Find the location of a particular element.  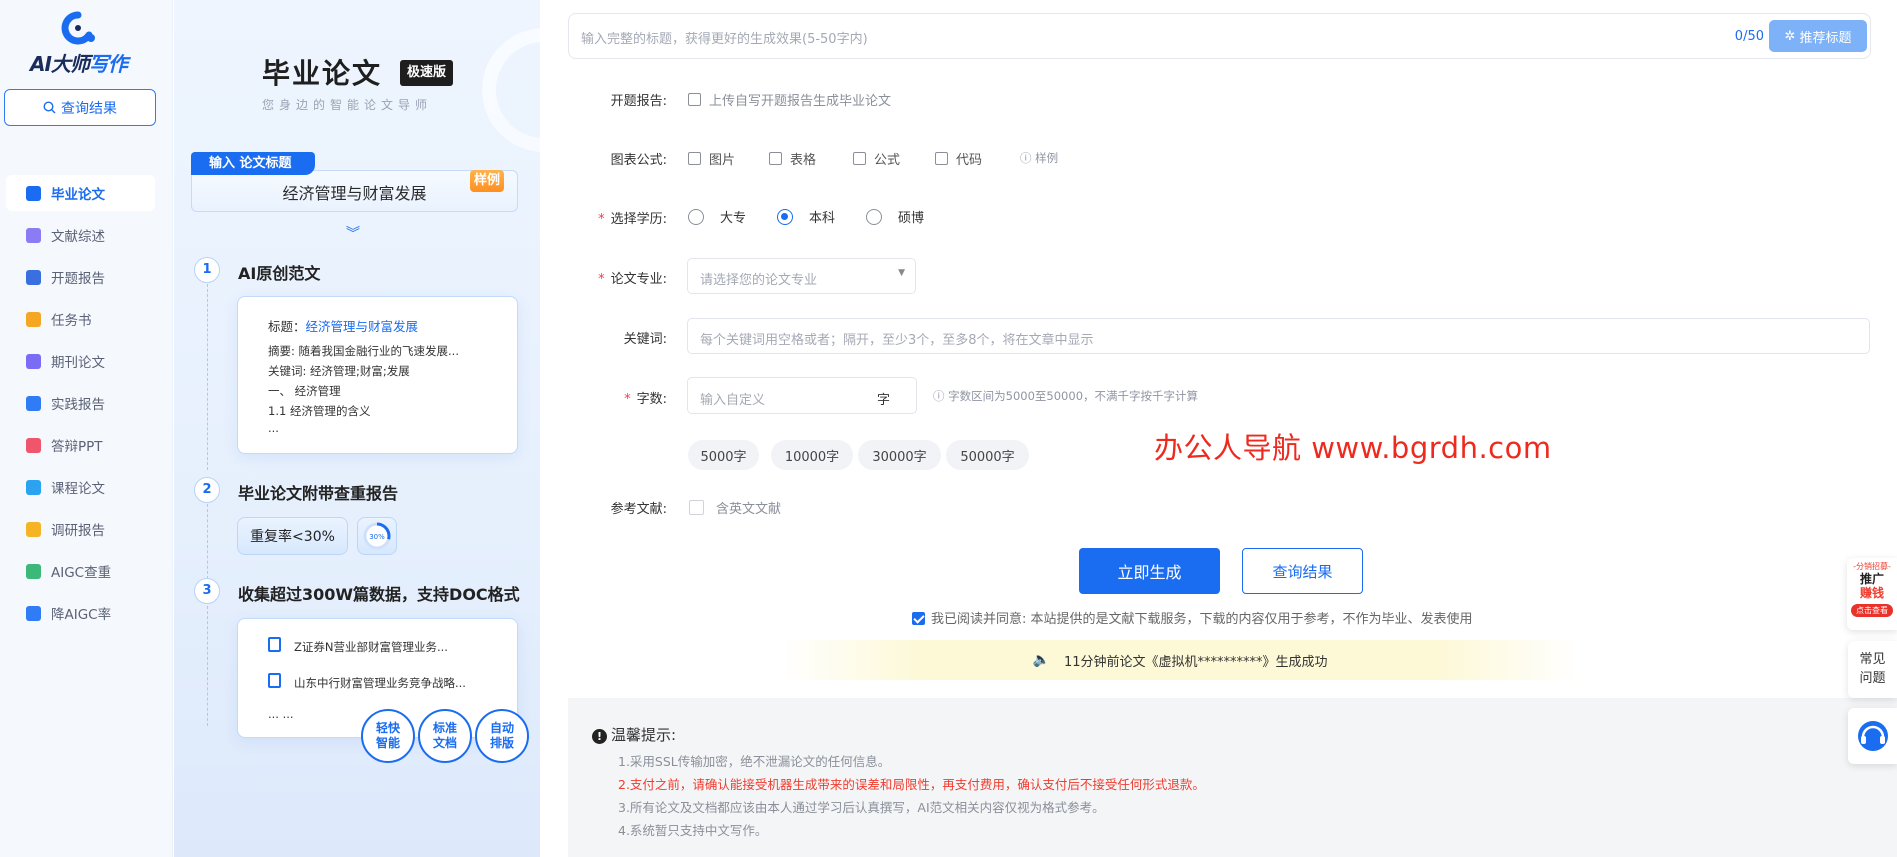

sidebar-item: 实践报告 is located at coordinates (80, 403).